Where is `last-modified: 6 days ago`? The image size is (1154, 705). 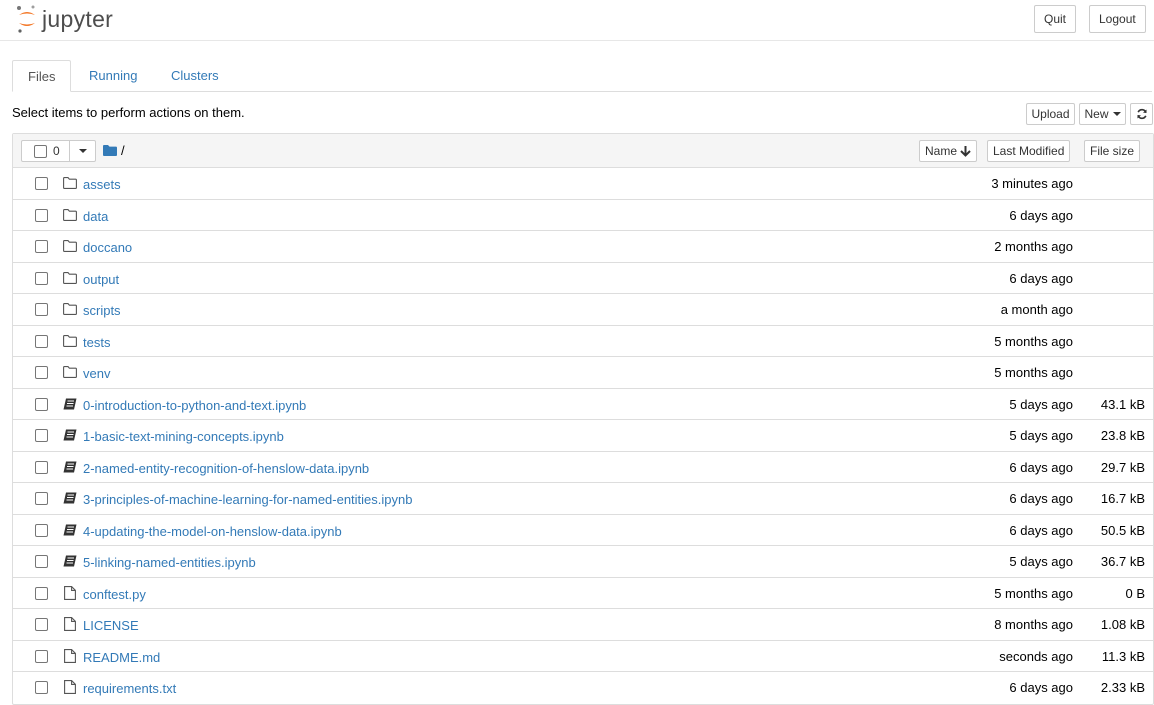 last-modified: 6 days ago is located at coordinates (1041, 687).